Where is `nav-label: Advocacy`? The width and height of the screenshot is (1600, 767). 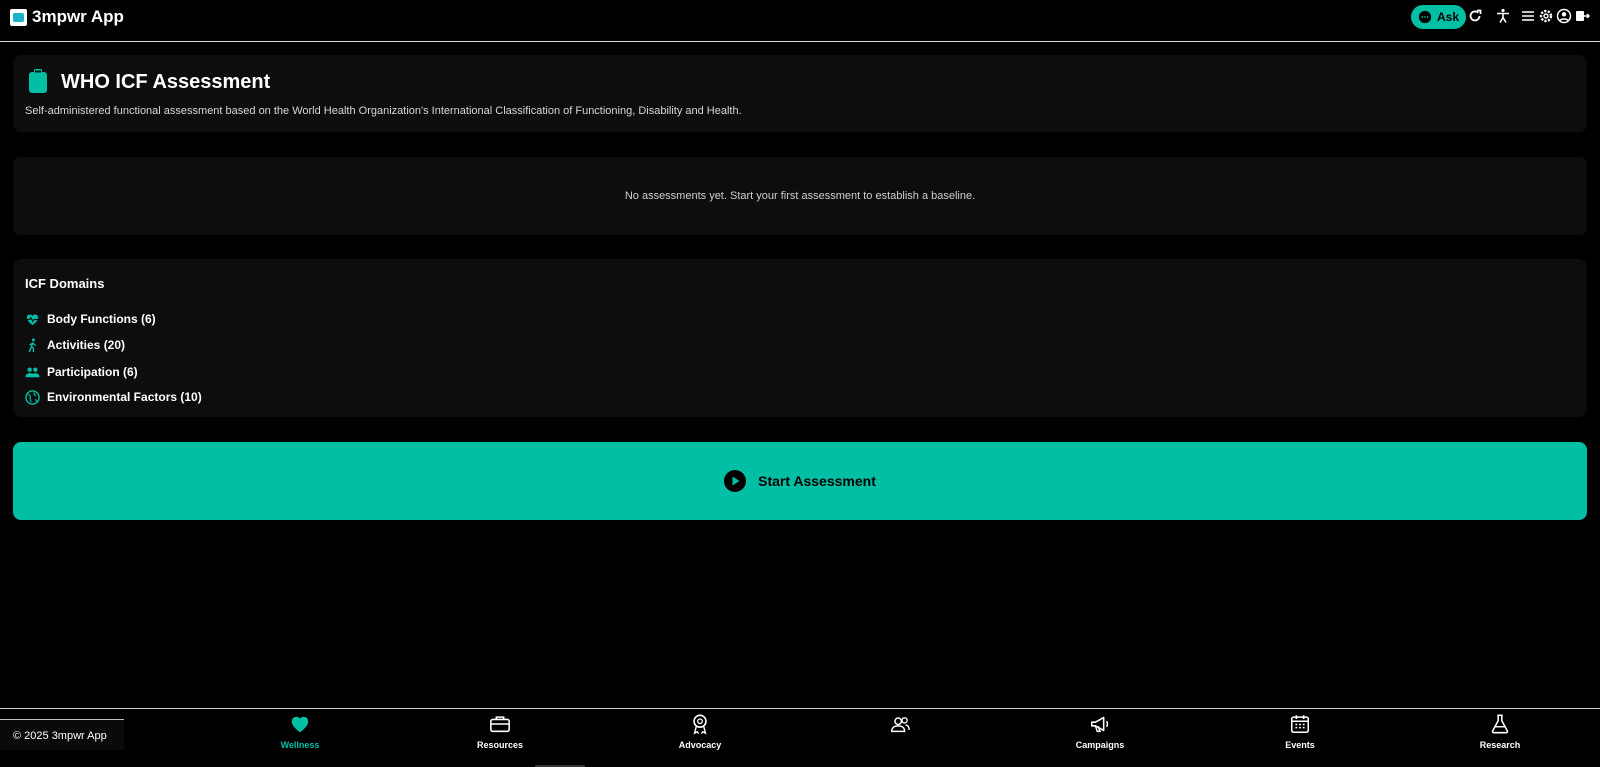 nav-label: Advocacy is located at coordinates (700, 745).